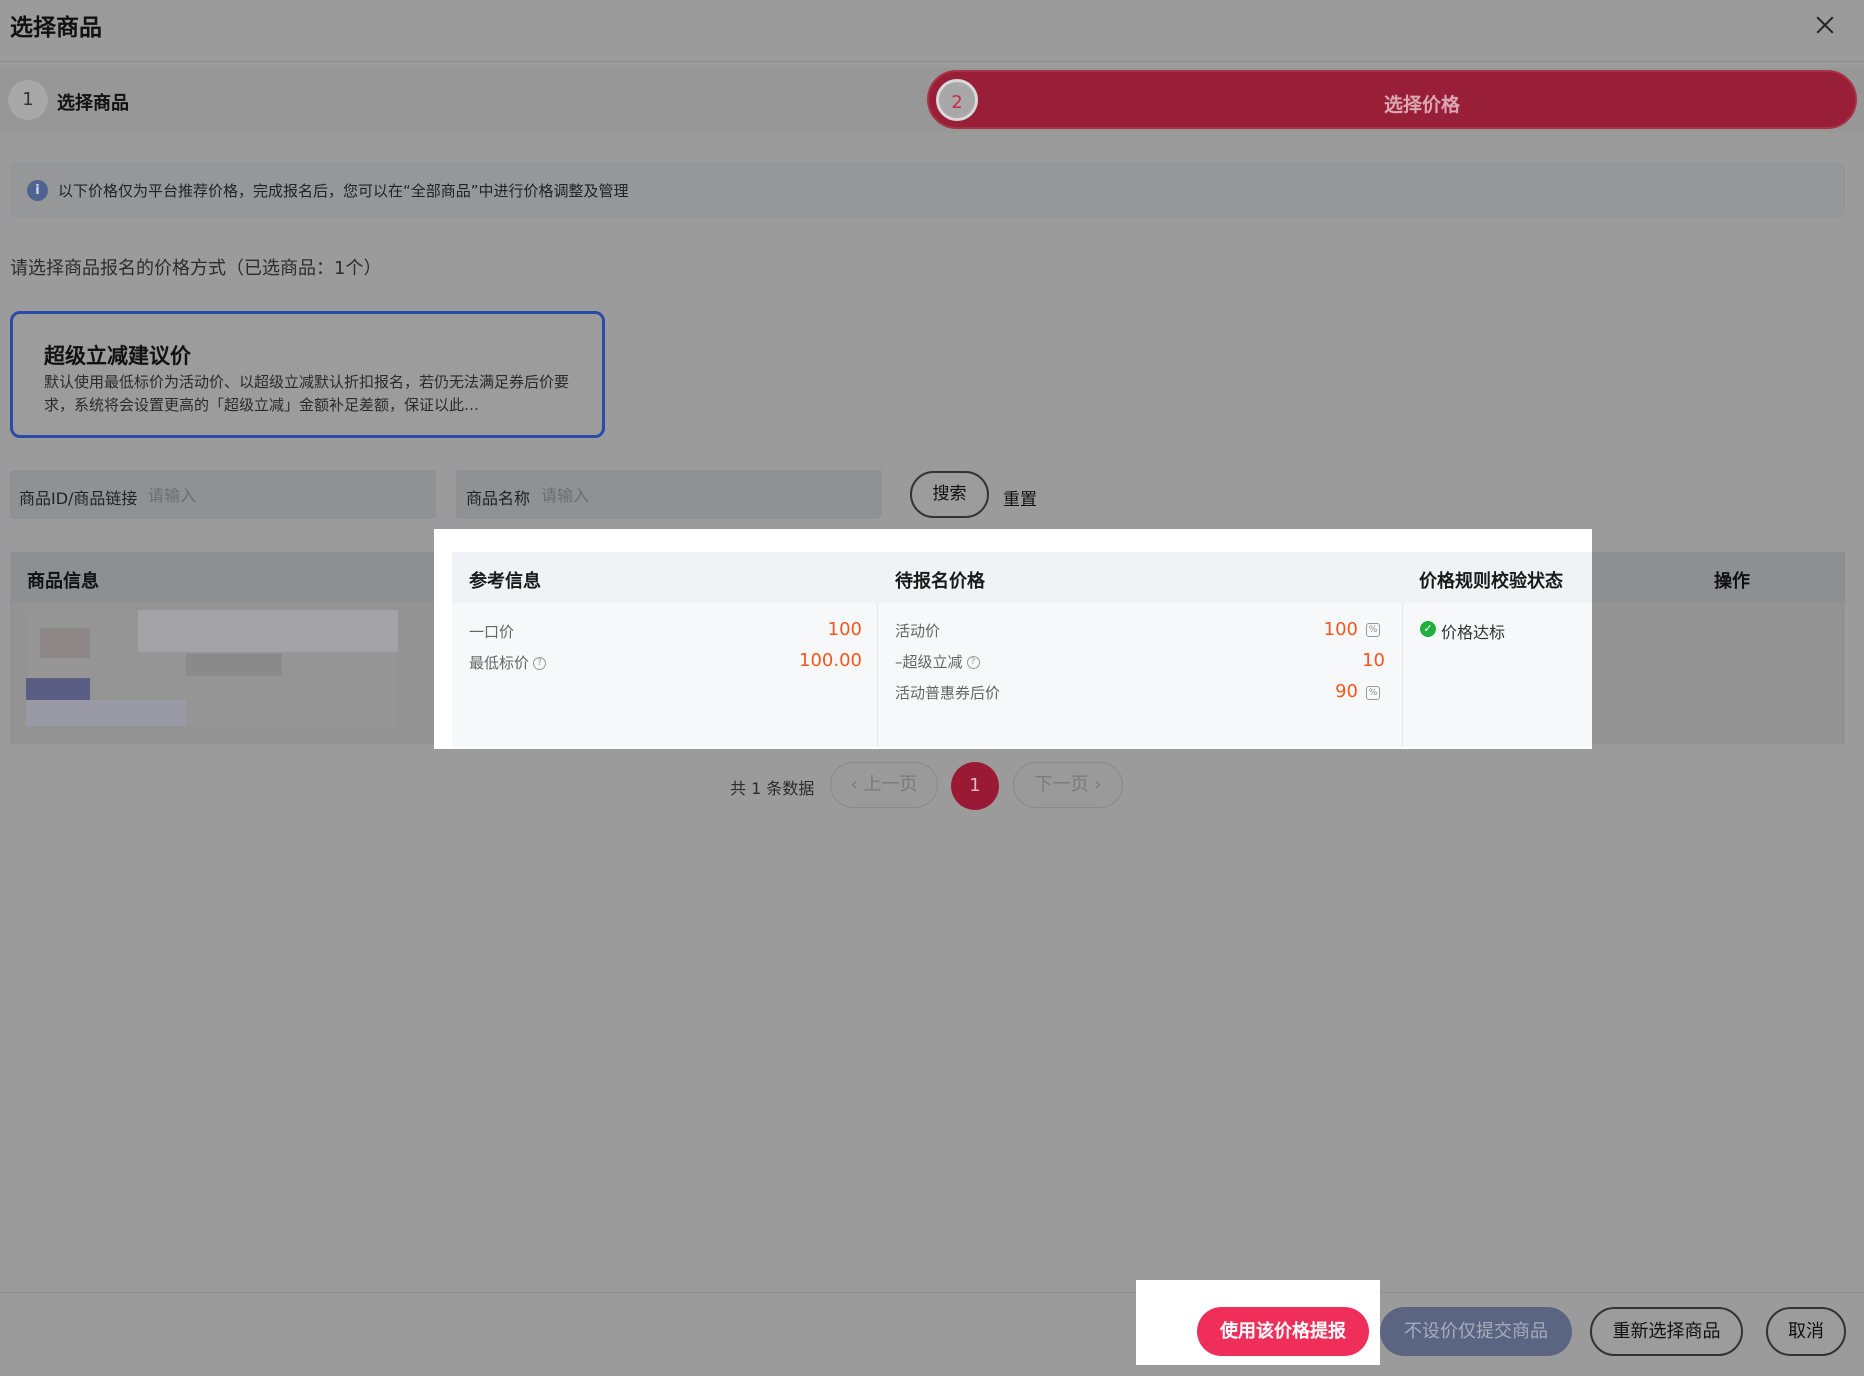 This screenshot has height=1376, width=1864. What do you see at coordinates (492, 632) in the screenshot?
I see `fixed-price-label: 一口价` at bounding box center [492, 632].